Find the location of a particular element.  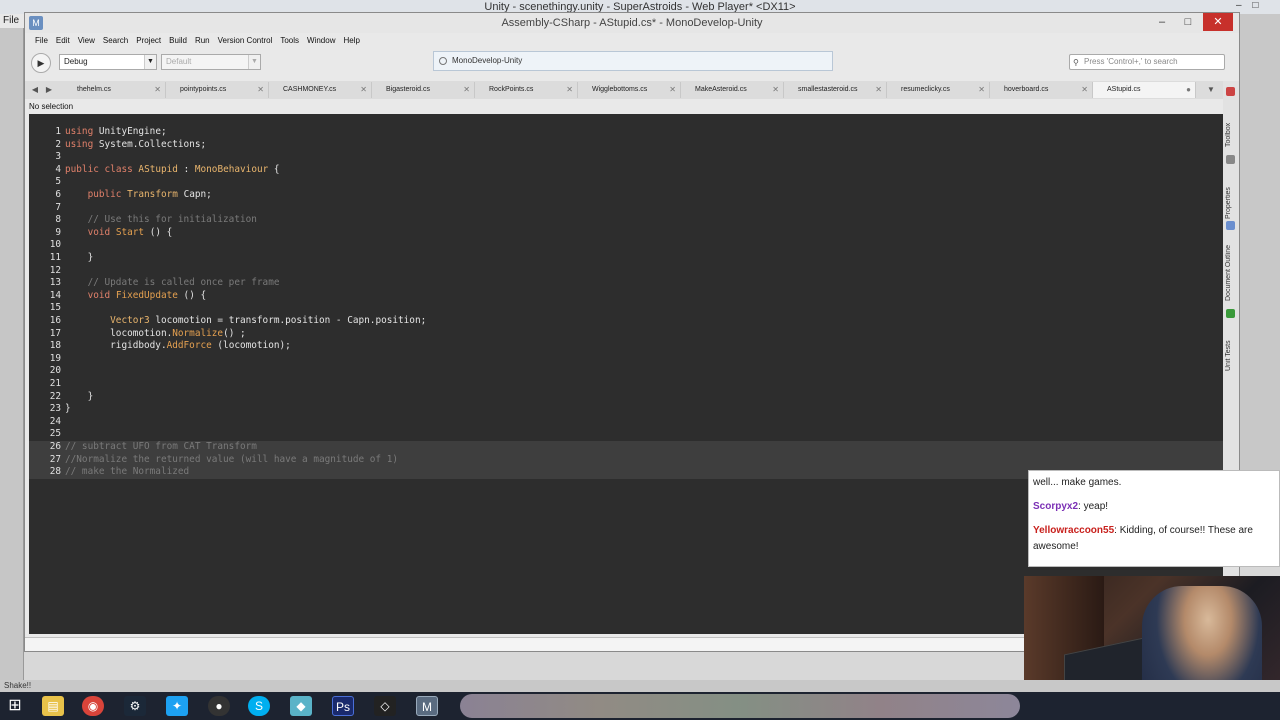

chrome-icon: ◉ is located at coordinates (93, 706).